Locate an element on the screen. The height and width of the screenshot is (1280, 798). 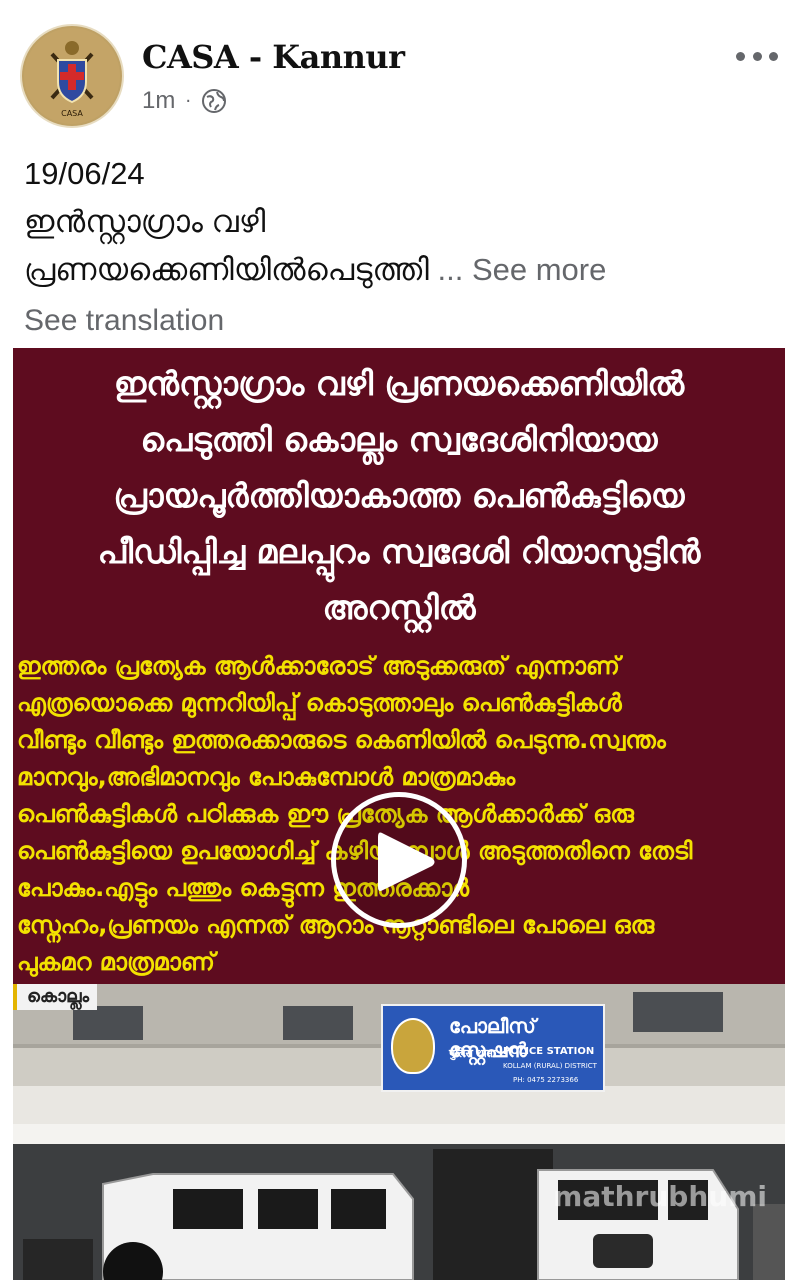
post-time: 1m is located at coordinates (158, 101).